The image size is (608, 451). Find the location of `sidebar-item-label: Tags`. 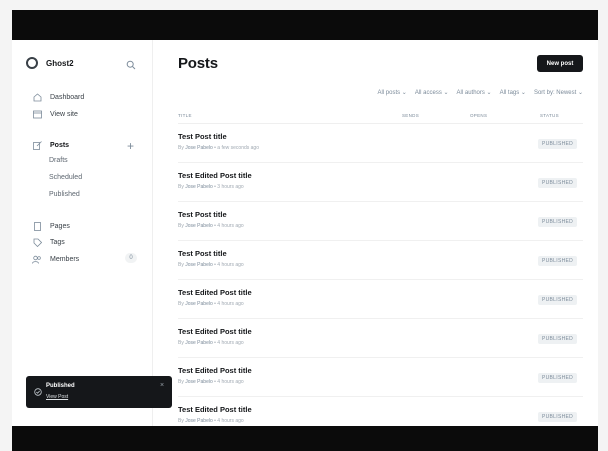

sidebar-item-label: Tags is located at coordinates (57, 242).